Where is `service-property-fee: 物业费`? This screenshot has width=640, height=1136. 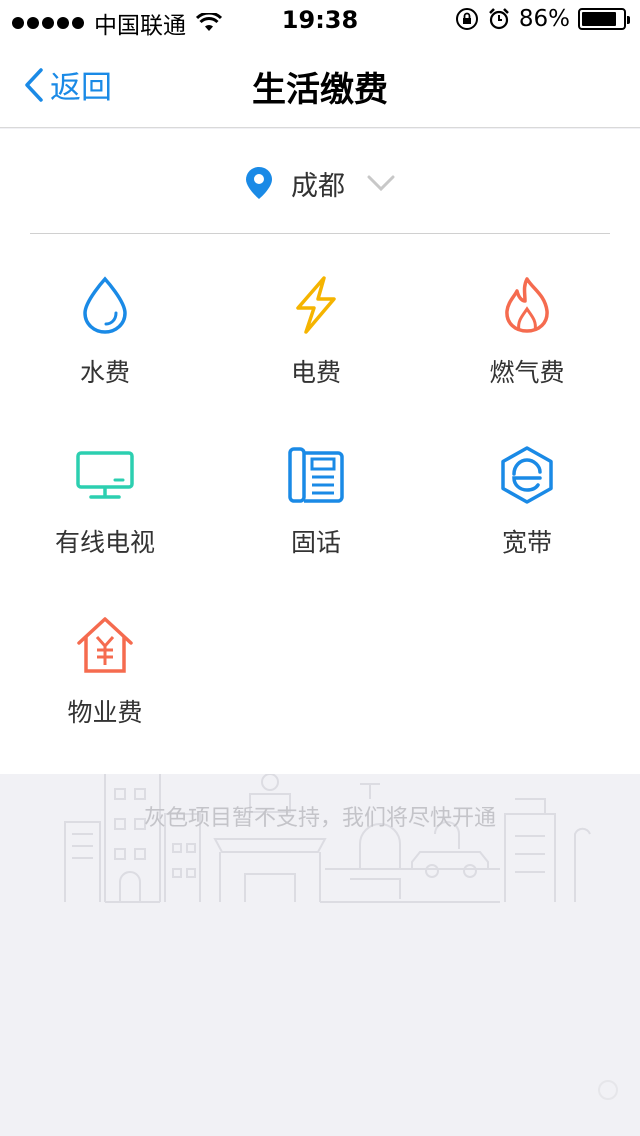 service-property-fee: 物业费 is located at coordinates (105, 660).